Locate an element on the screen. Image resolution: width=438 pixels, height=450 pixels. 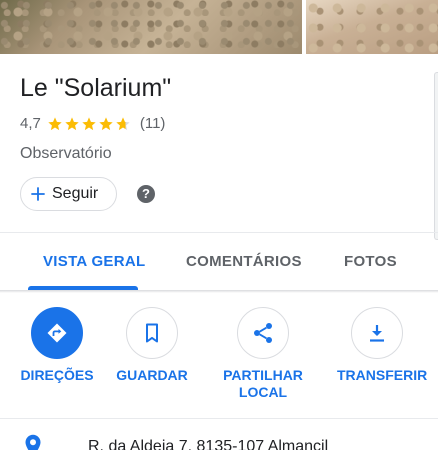
download-button: TRANSFERIR is located at coordinates (382, 345).